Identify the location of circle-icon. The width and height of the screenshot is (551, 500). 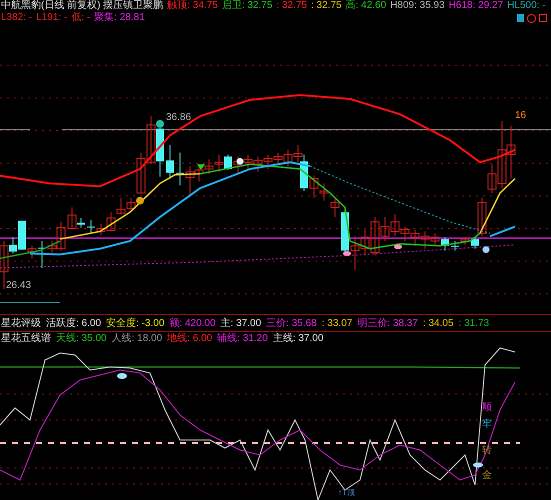
(531, 18).